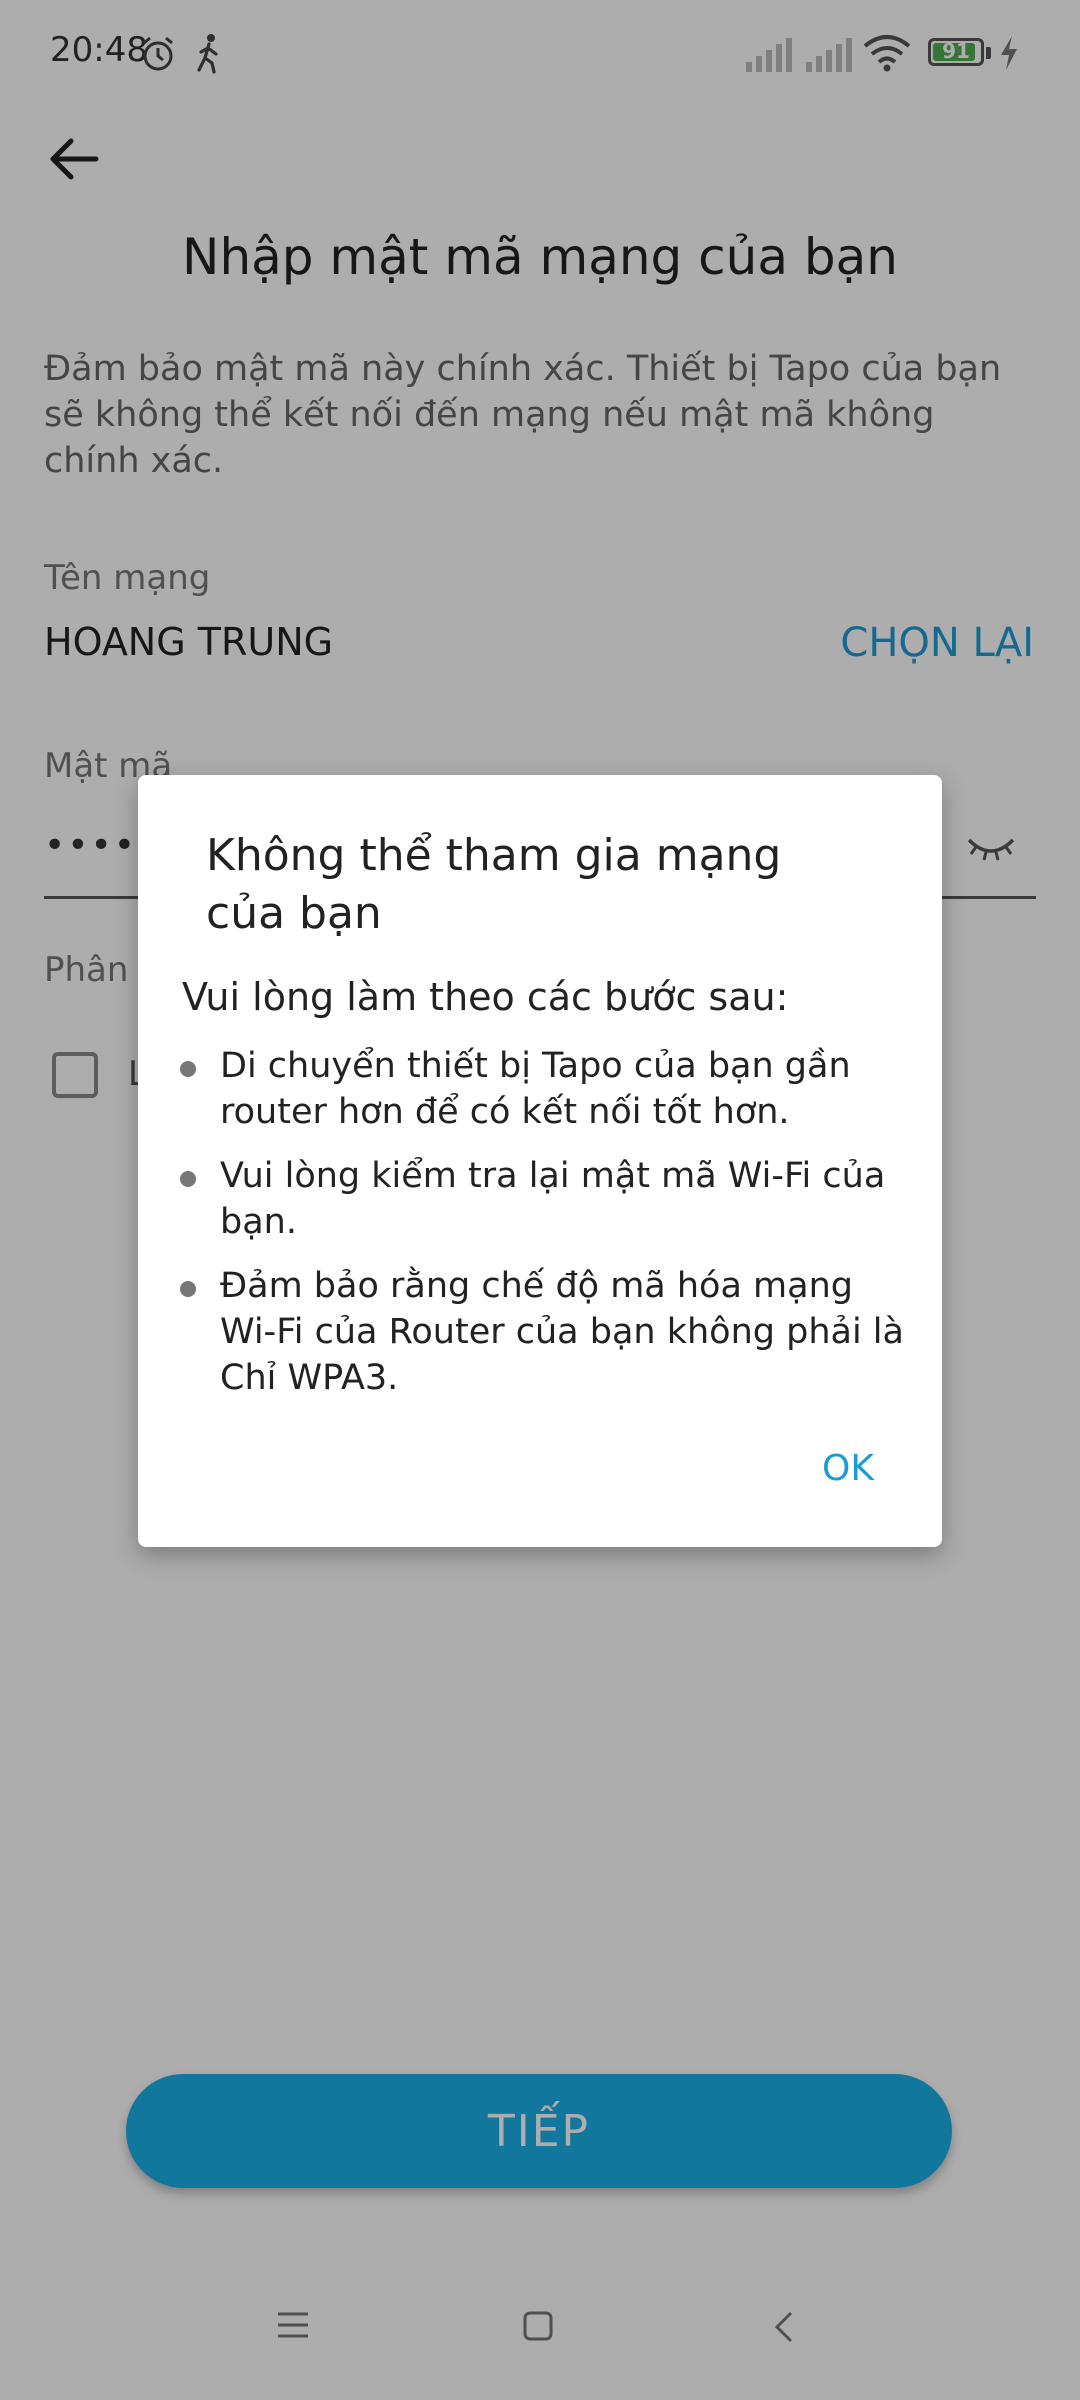 The image size is (1080, 2400). What do you see at coordinates (485, 997) in the screenshot?
I see `dialog-subtitle: Vui lòng làm theo các bước sau:` at bounding box center [485, 997].